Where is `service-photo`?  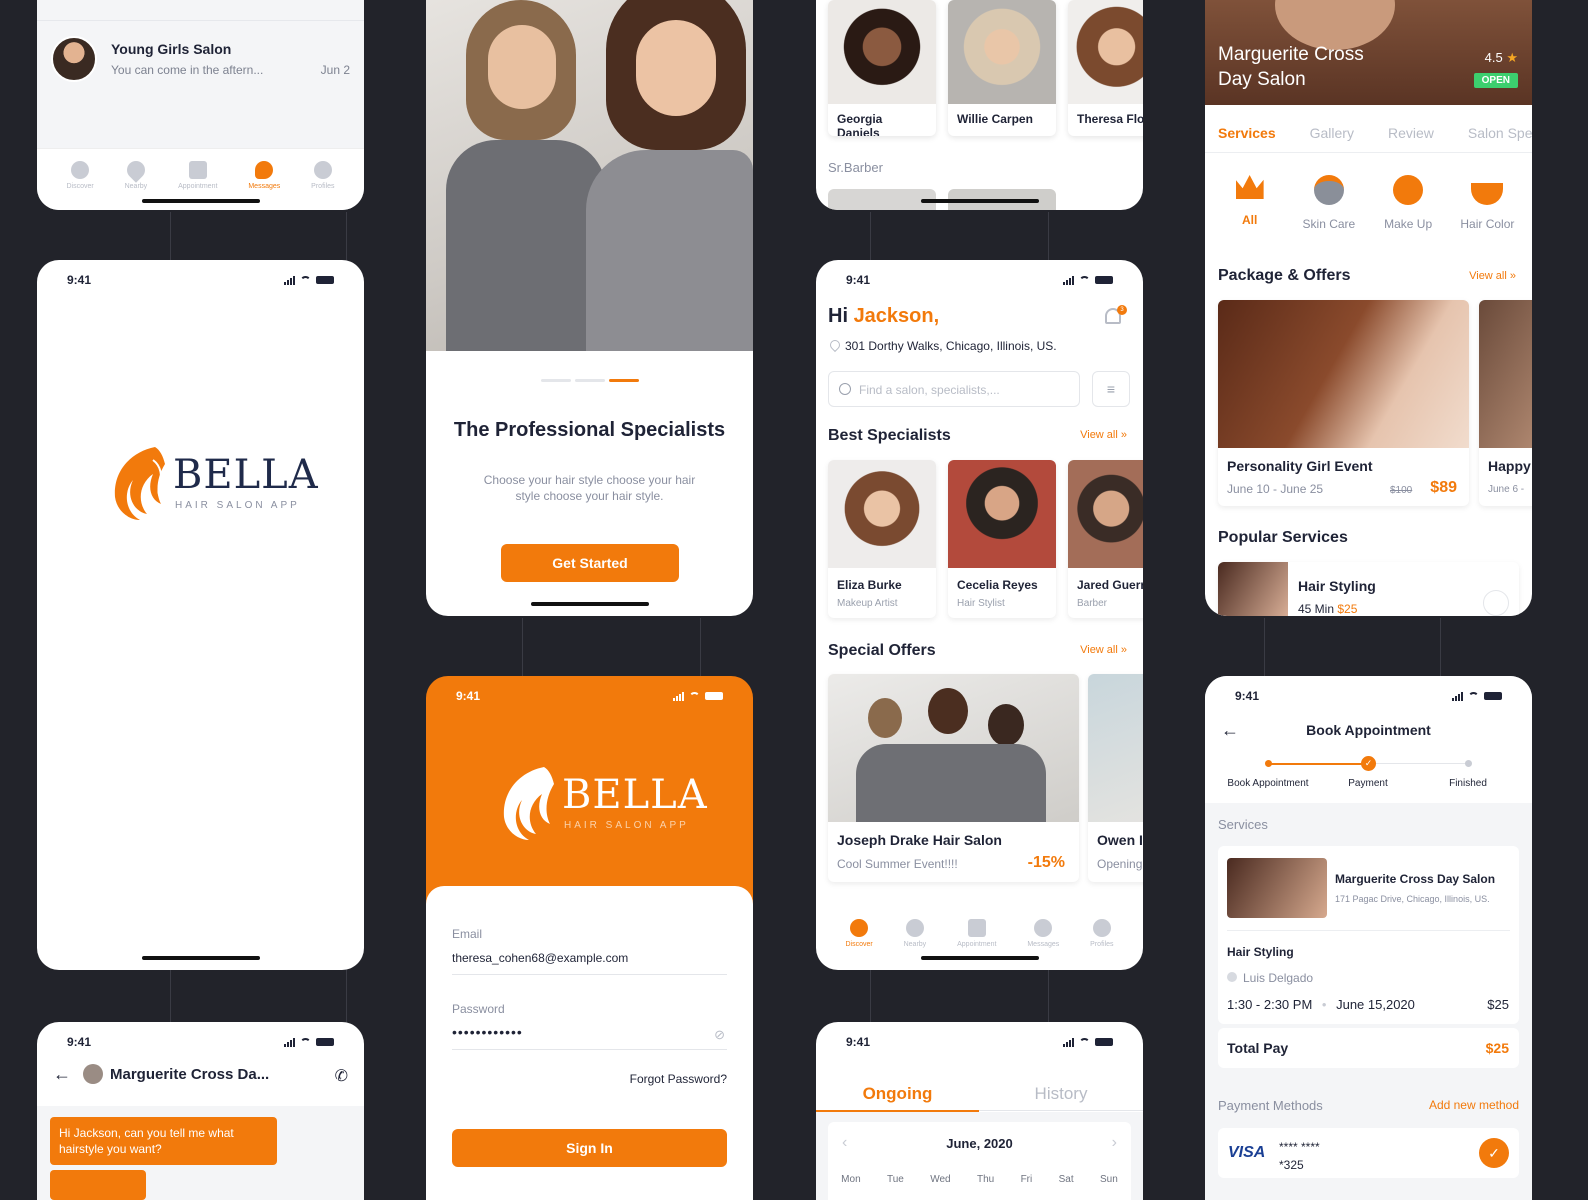
service-photo is located at coordinates (1253, 589).